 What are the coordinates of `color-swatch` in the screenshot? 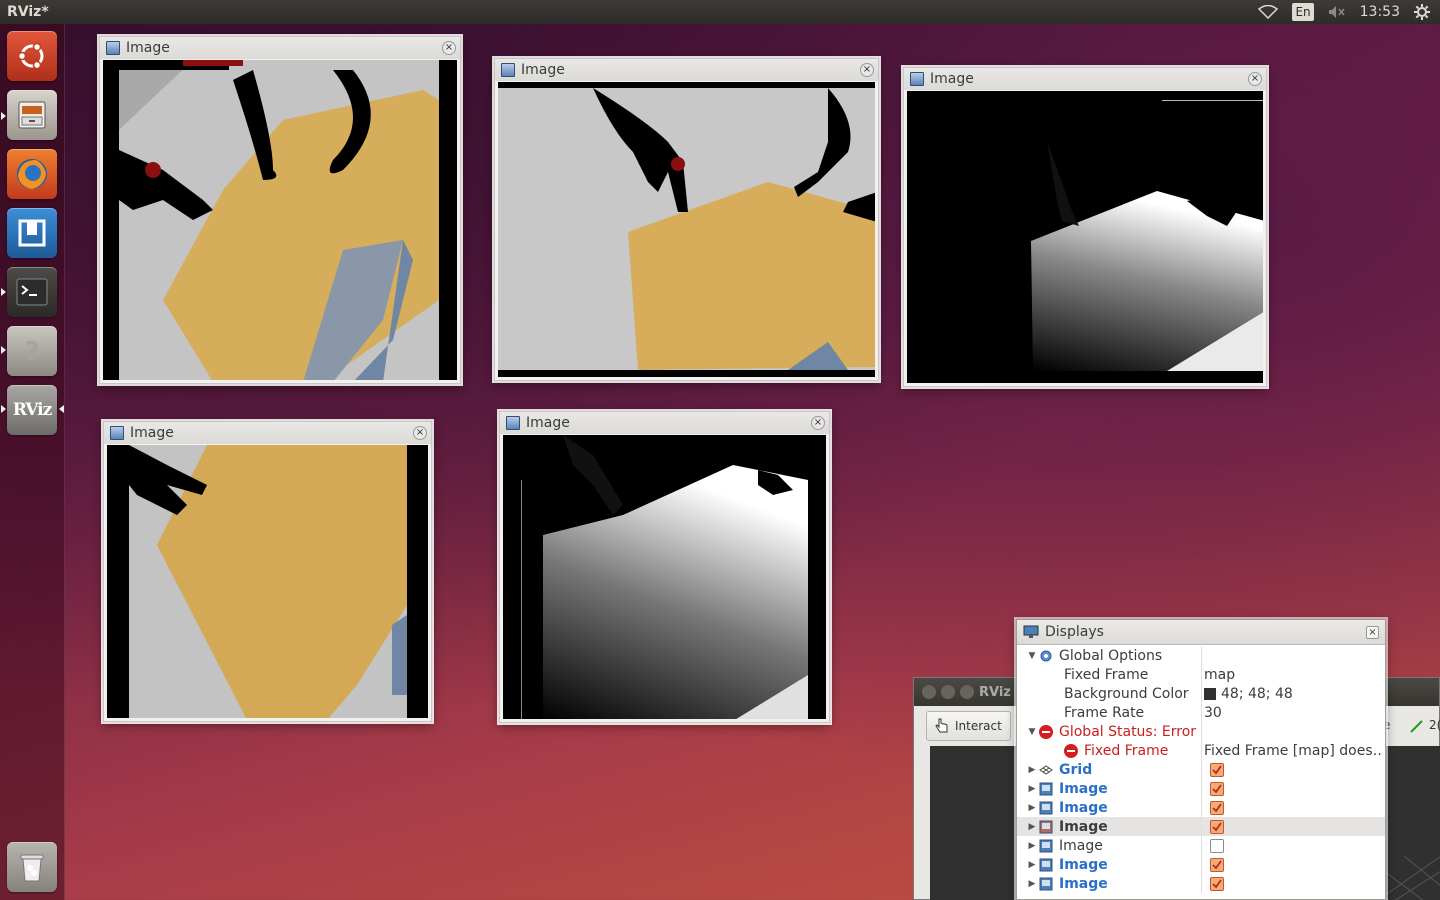 It's located at (1210, 693).